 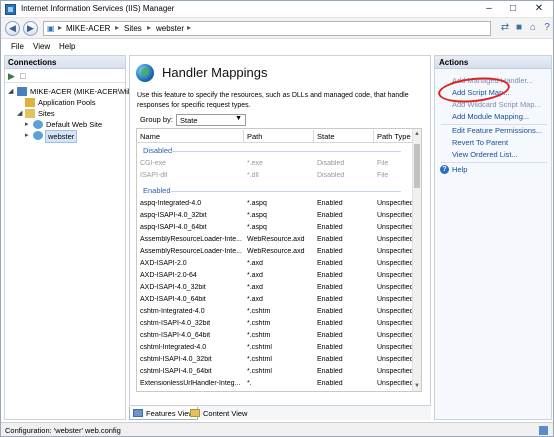 I want to click on minimize-icon: –, so click(x=489, y=9).